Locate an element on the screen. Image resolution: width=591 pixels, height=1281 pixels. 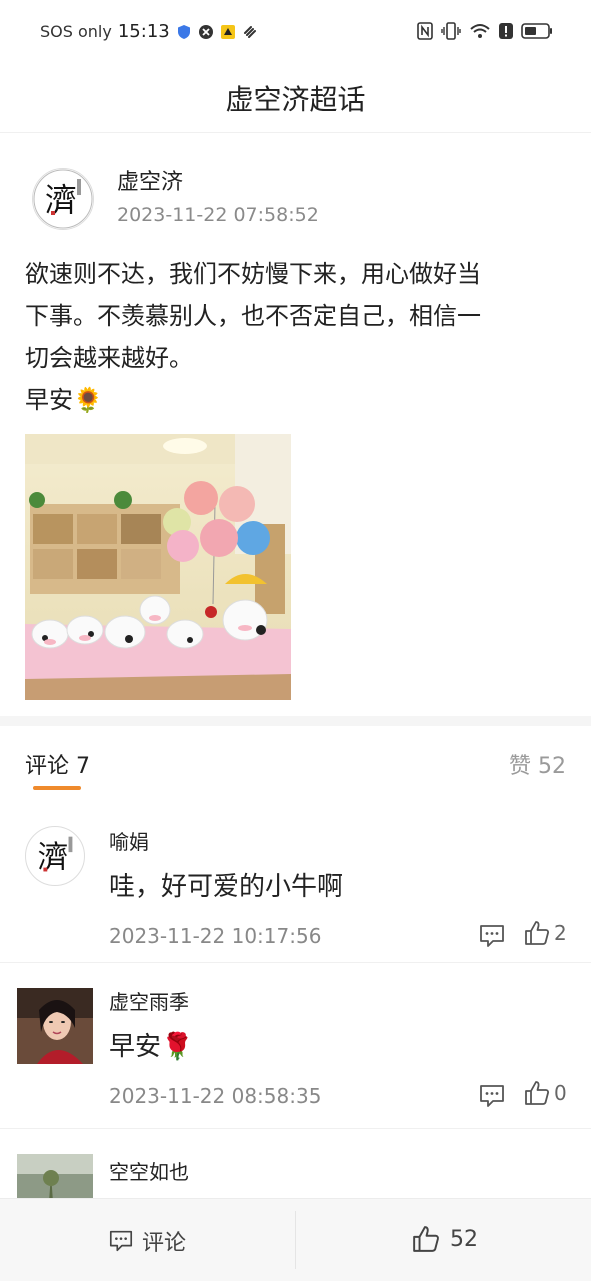
post-author-avatar: 濟 is located at coordinates (63, 199).